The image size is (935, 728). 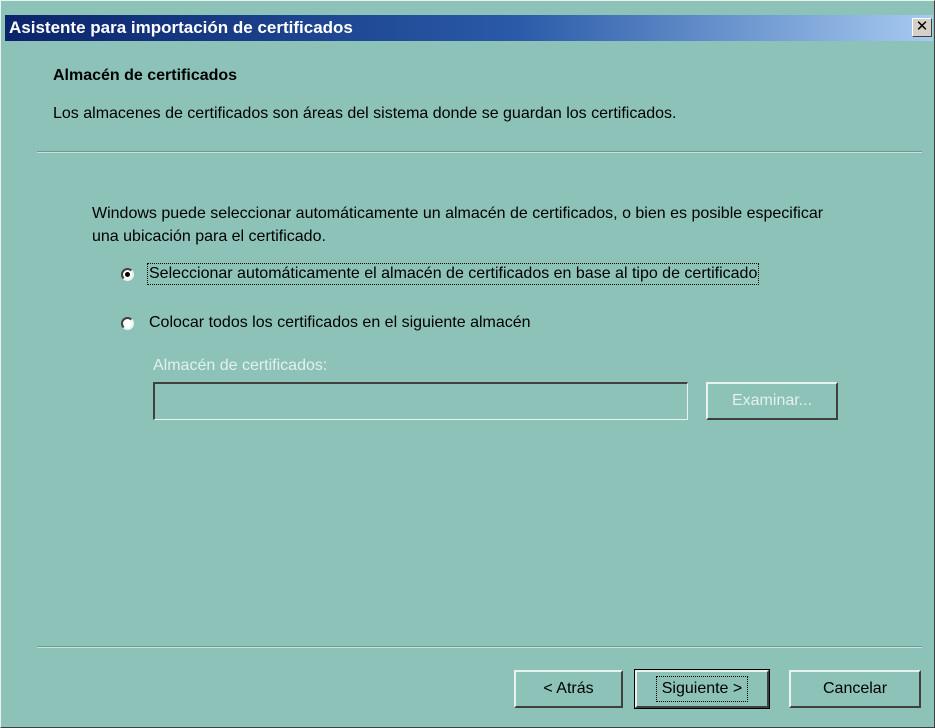 I want to click on next-button: Siguiente >, so click(x=702, y=689).